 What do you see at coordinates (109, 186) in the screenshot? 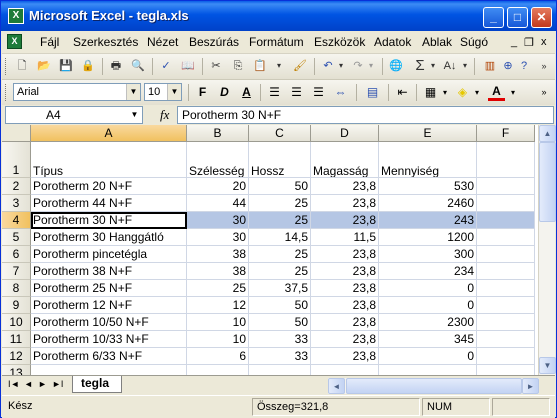
I see `cell-col-a: Porotherm 20 N+F` at bounding box center [109, 186].